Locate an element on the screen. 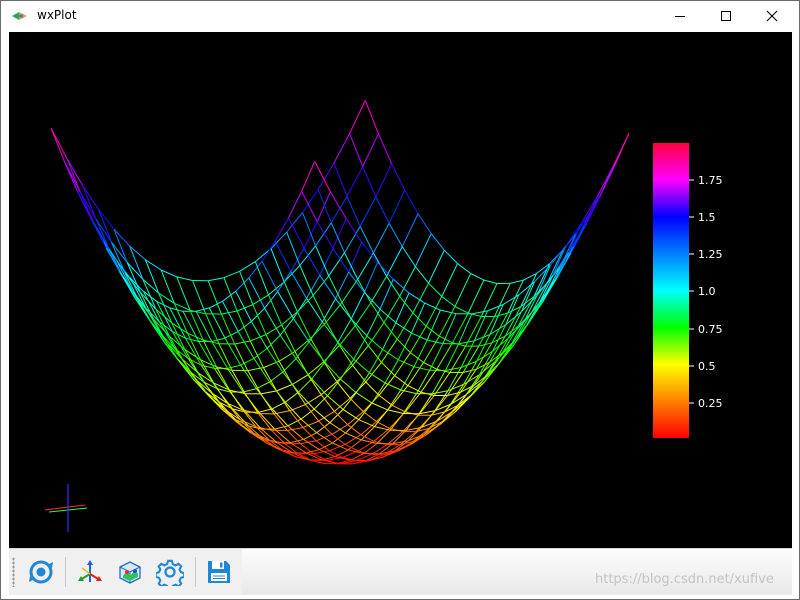  axes-icon is located at coordinates (90, 571).